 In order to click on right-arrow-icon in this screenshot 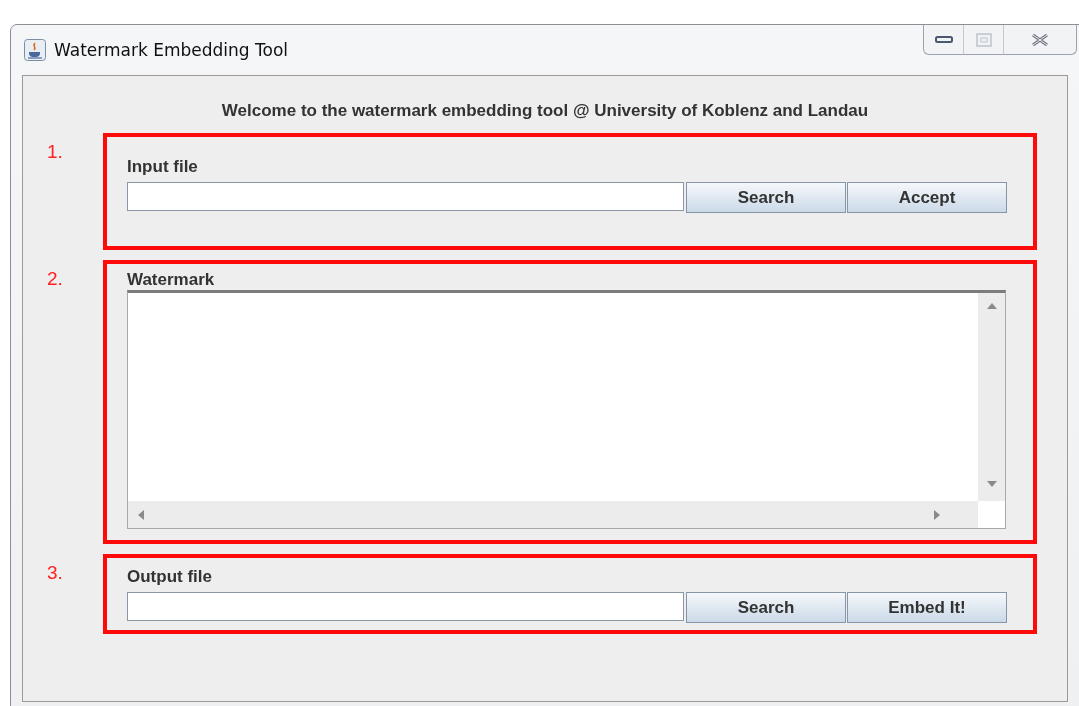, I will do `click(937, 514)`.